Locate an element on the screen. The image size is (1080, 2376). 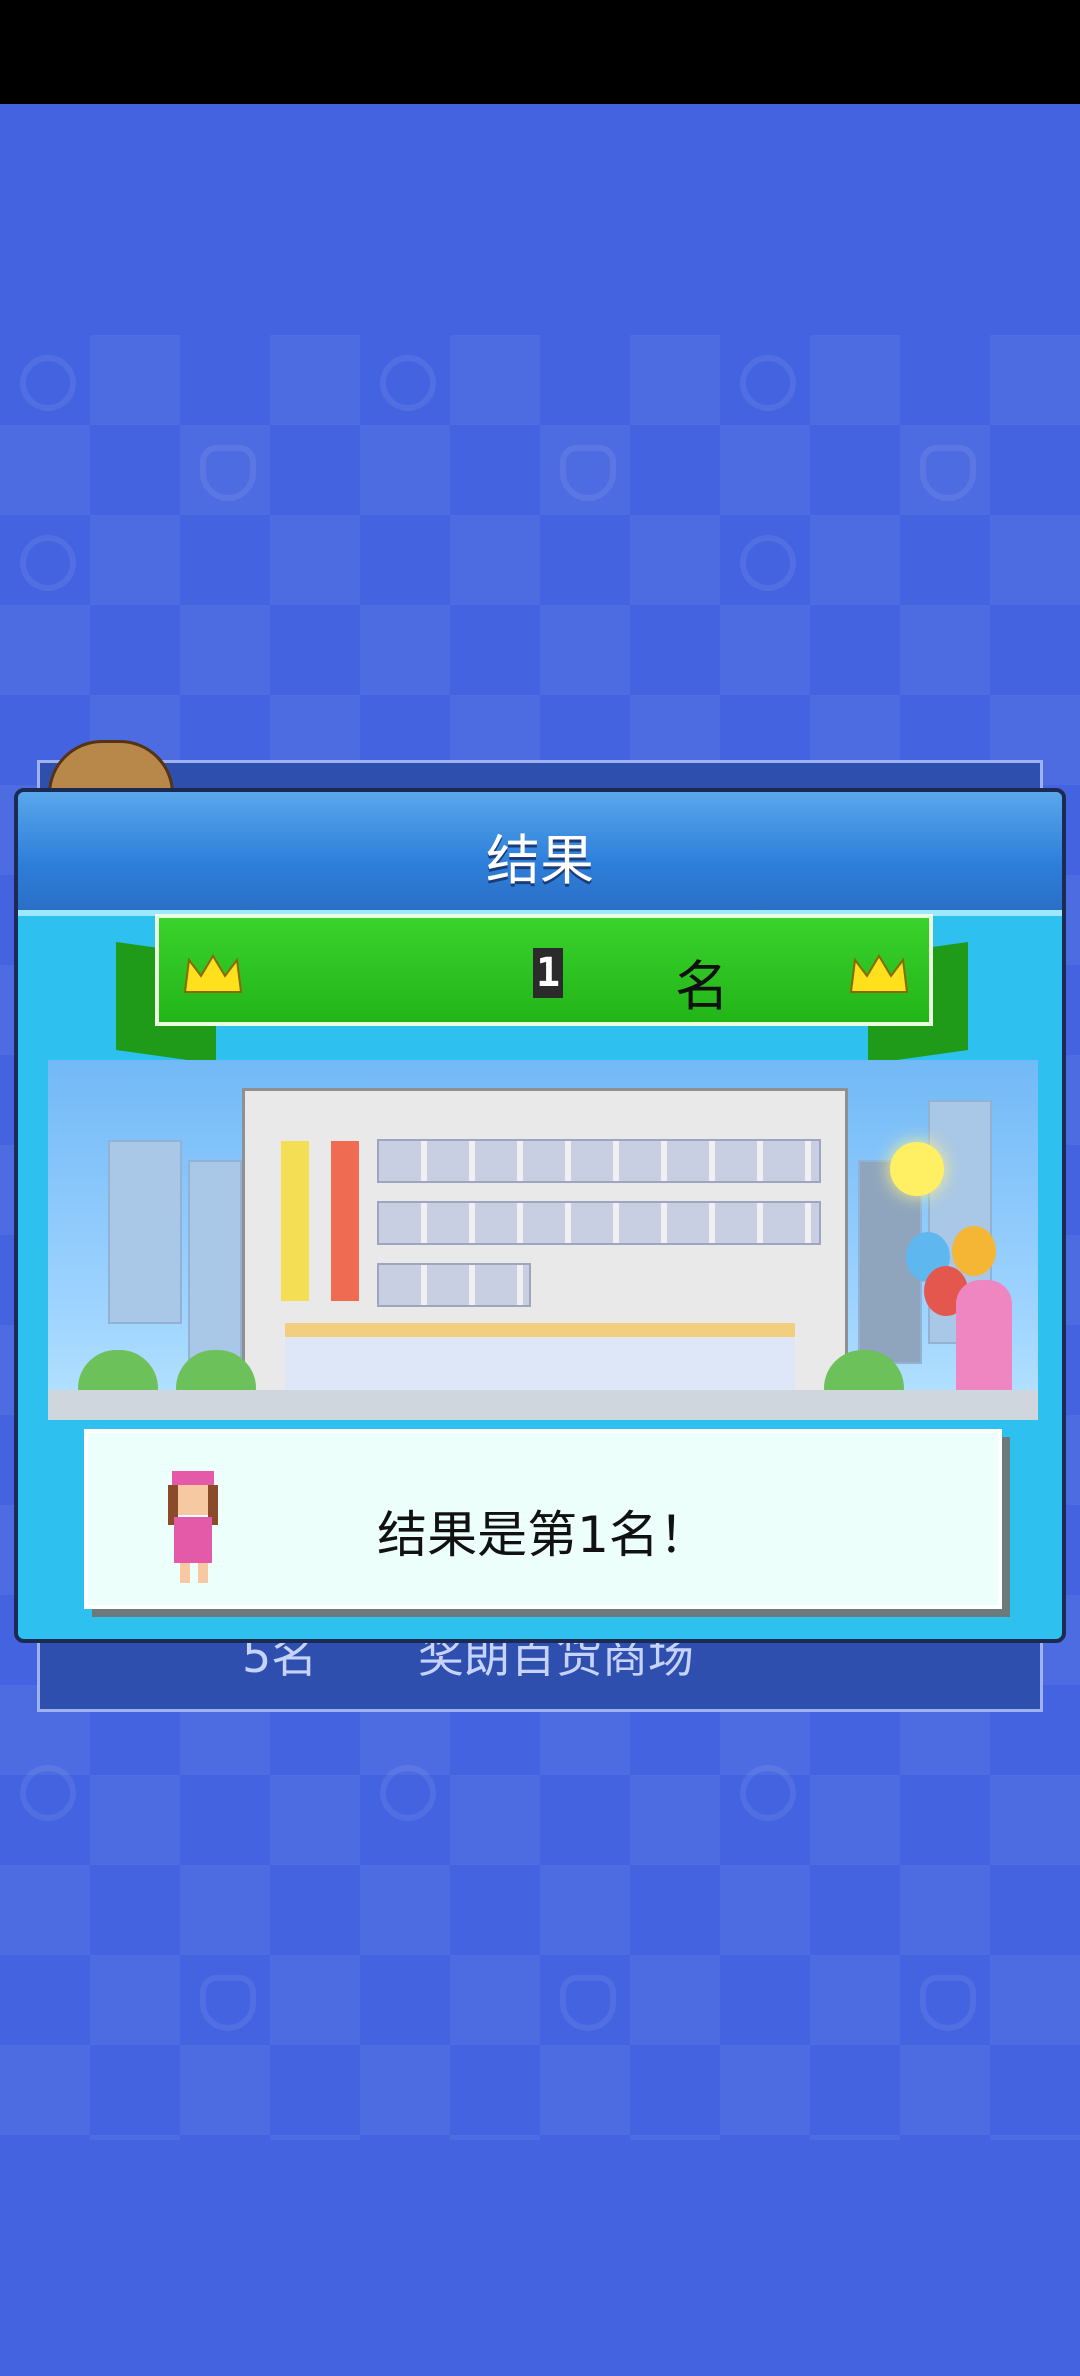
department-store-building is located at coordinates (545, 1252).